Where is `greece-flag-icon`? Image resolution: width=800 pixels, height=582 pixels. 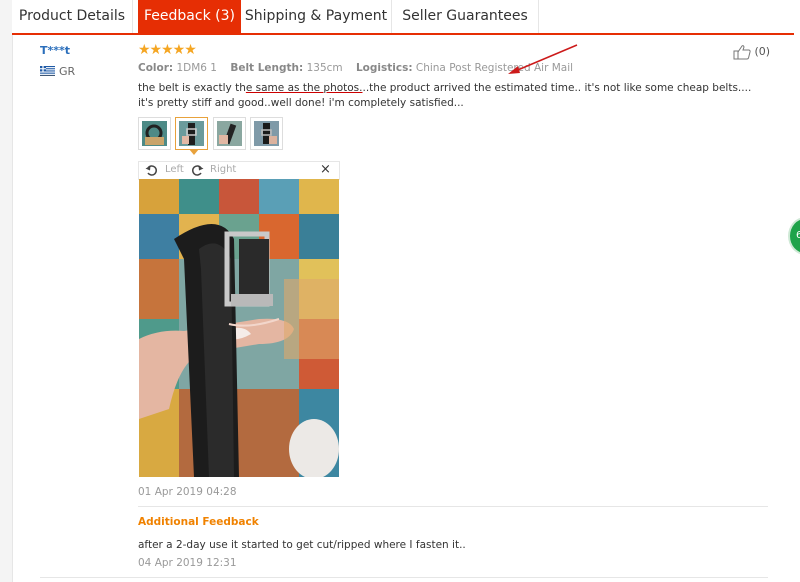 greece-flag-icon is located at coordinates (47, 71).